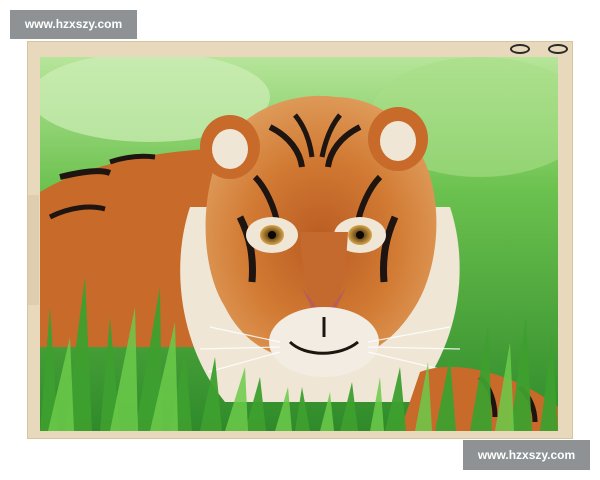  Describe the element at coordinates (539, 49) in the screenshot. I see `frame-icons` at that location.